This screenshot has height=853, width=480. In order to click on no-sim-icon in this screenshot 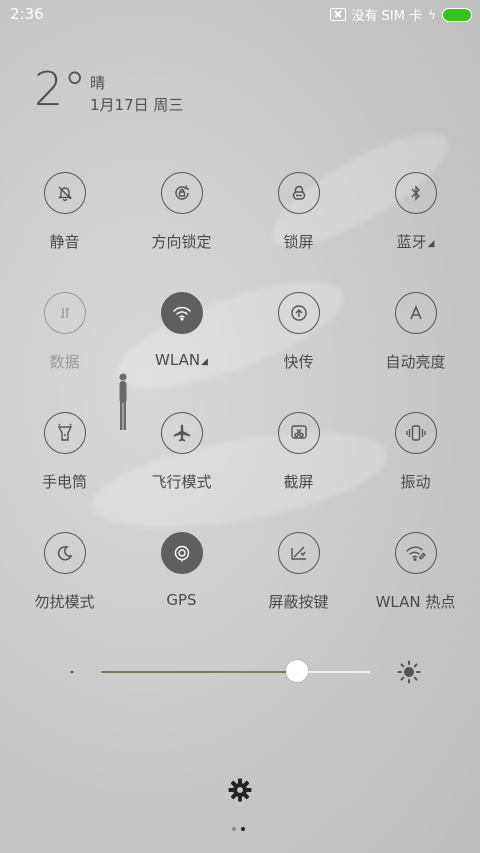, I will do `click(337, 14)`.